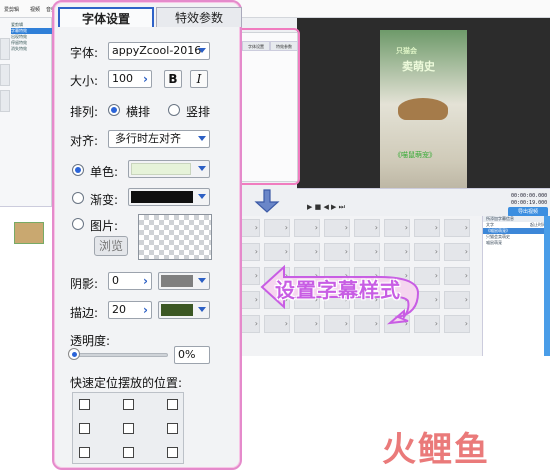  What do you see at coordinates (115, 280) in the screenshot?
I see `shadow-value: 0` at bounding box center [115, 280].